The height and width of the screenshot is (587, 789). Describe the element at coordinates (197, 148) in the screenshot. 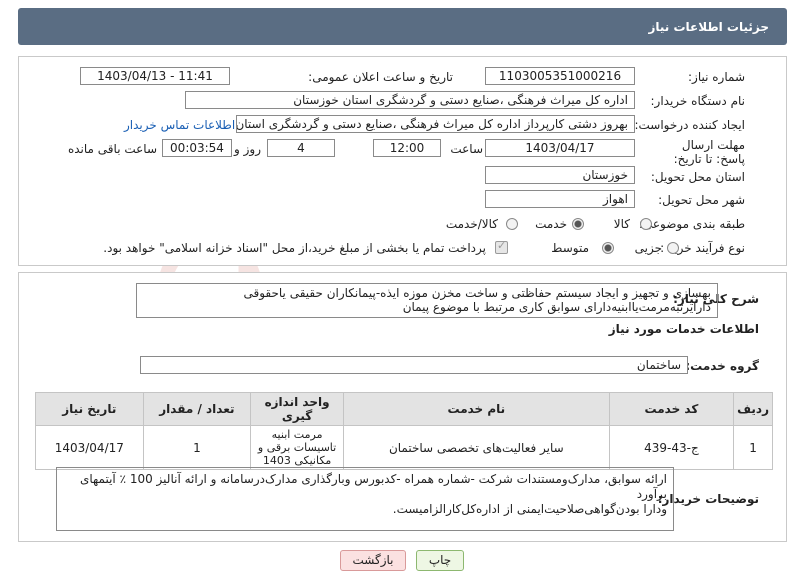

I see `remaining-time-field: 00:03:54` at that location.